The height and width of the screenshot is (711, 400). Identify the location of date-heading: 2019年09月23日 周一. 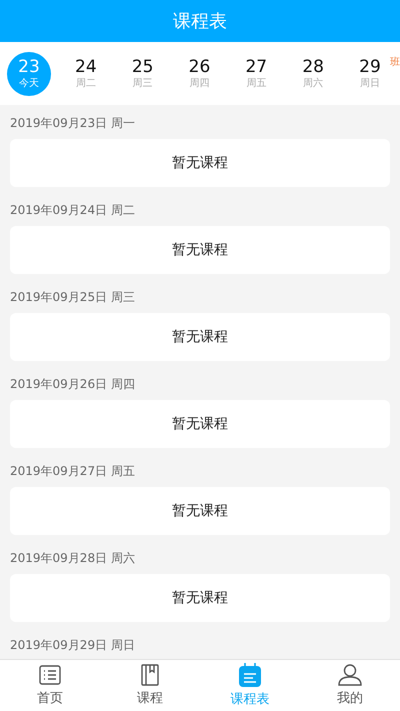
(73, 123).